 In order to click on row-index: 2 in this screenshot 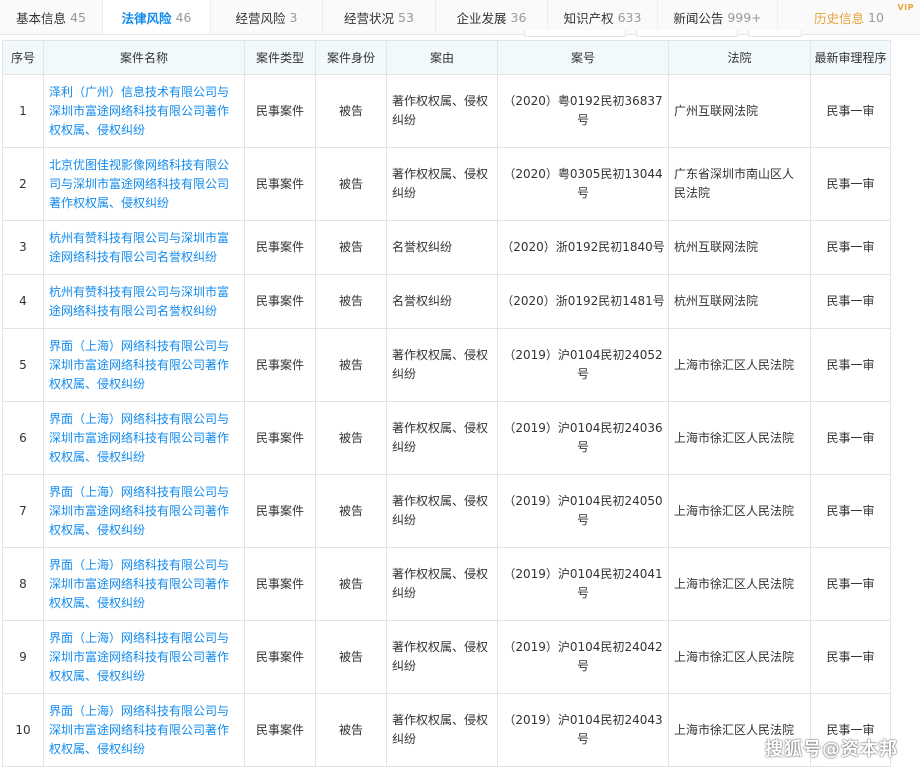, I will do `click(23, 184)`.